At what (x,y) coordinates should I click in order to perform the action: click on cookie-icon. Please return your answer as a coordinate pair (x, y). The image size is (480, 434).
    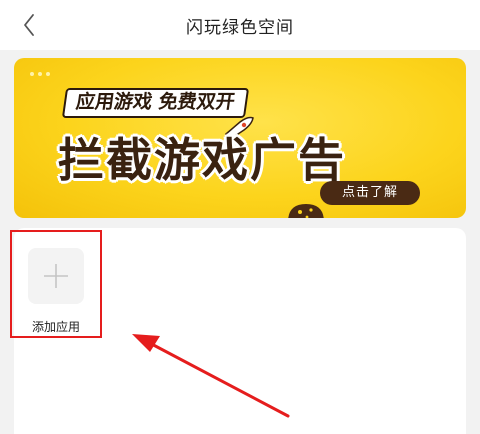
    Looking at the image, I should click on (306, 208).